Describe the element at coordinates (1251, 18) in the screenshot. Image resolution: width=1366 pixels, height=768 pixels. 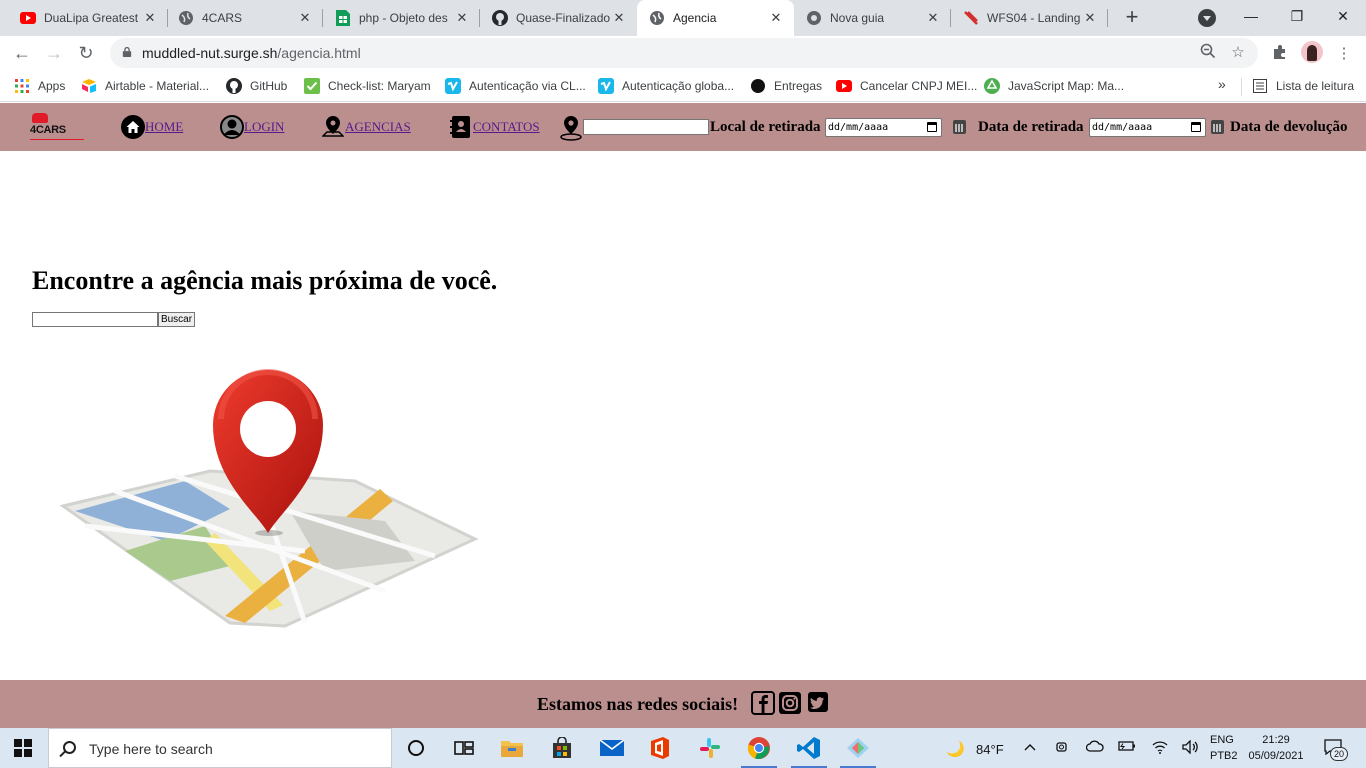
I see `minimize-button: —` at that location.